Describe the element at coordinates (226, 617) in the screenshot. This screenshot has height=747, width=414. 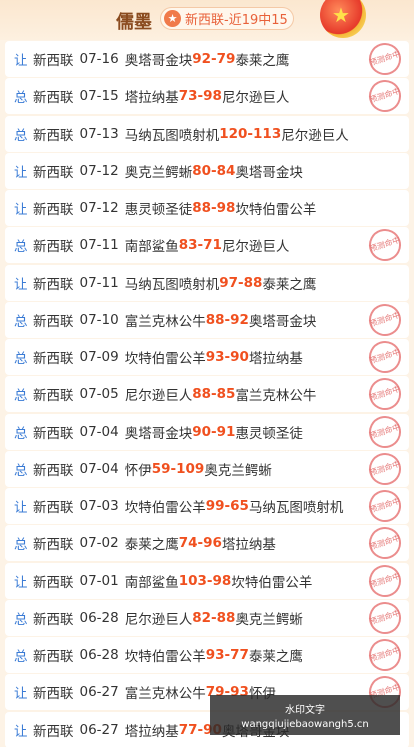
I see `away-score: 88` at that location.